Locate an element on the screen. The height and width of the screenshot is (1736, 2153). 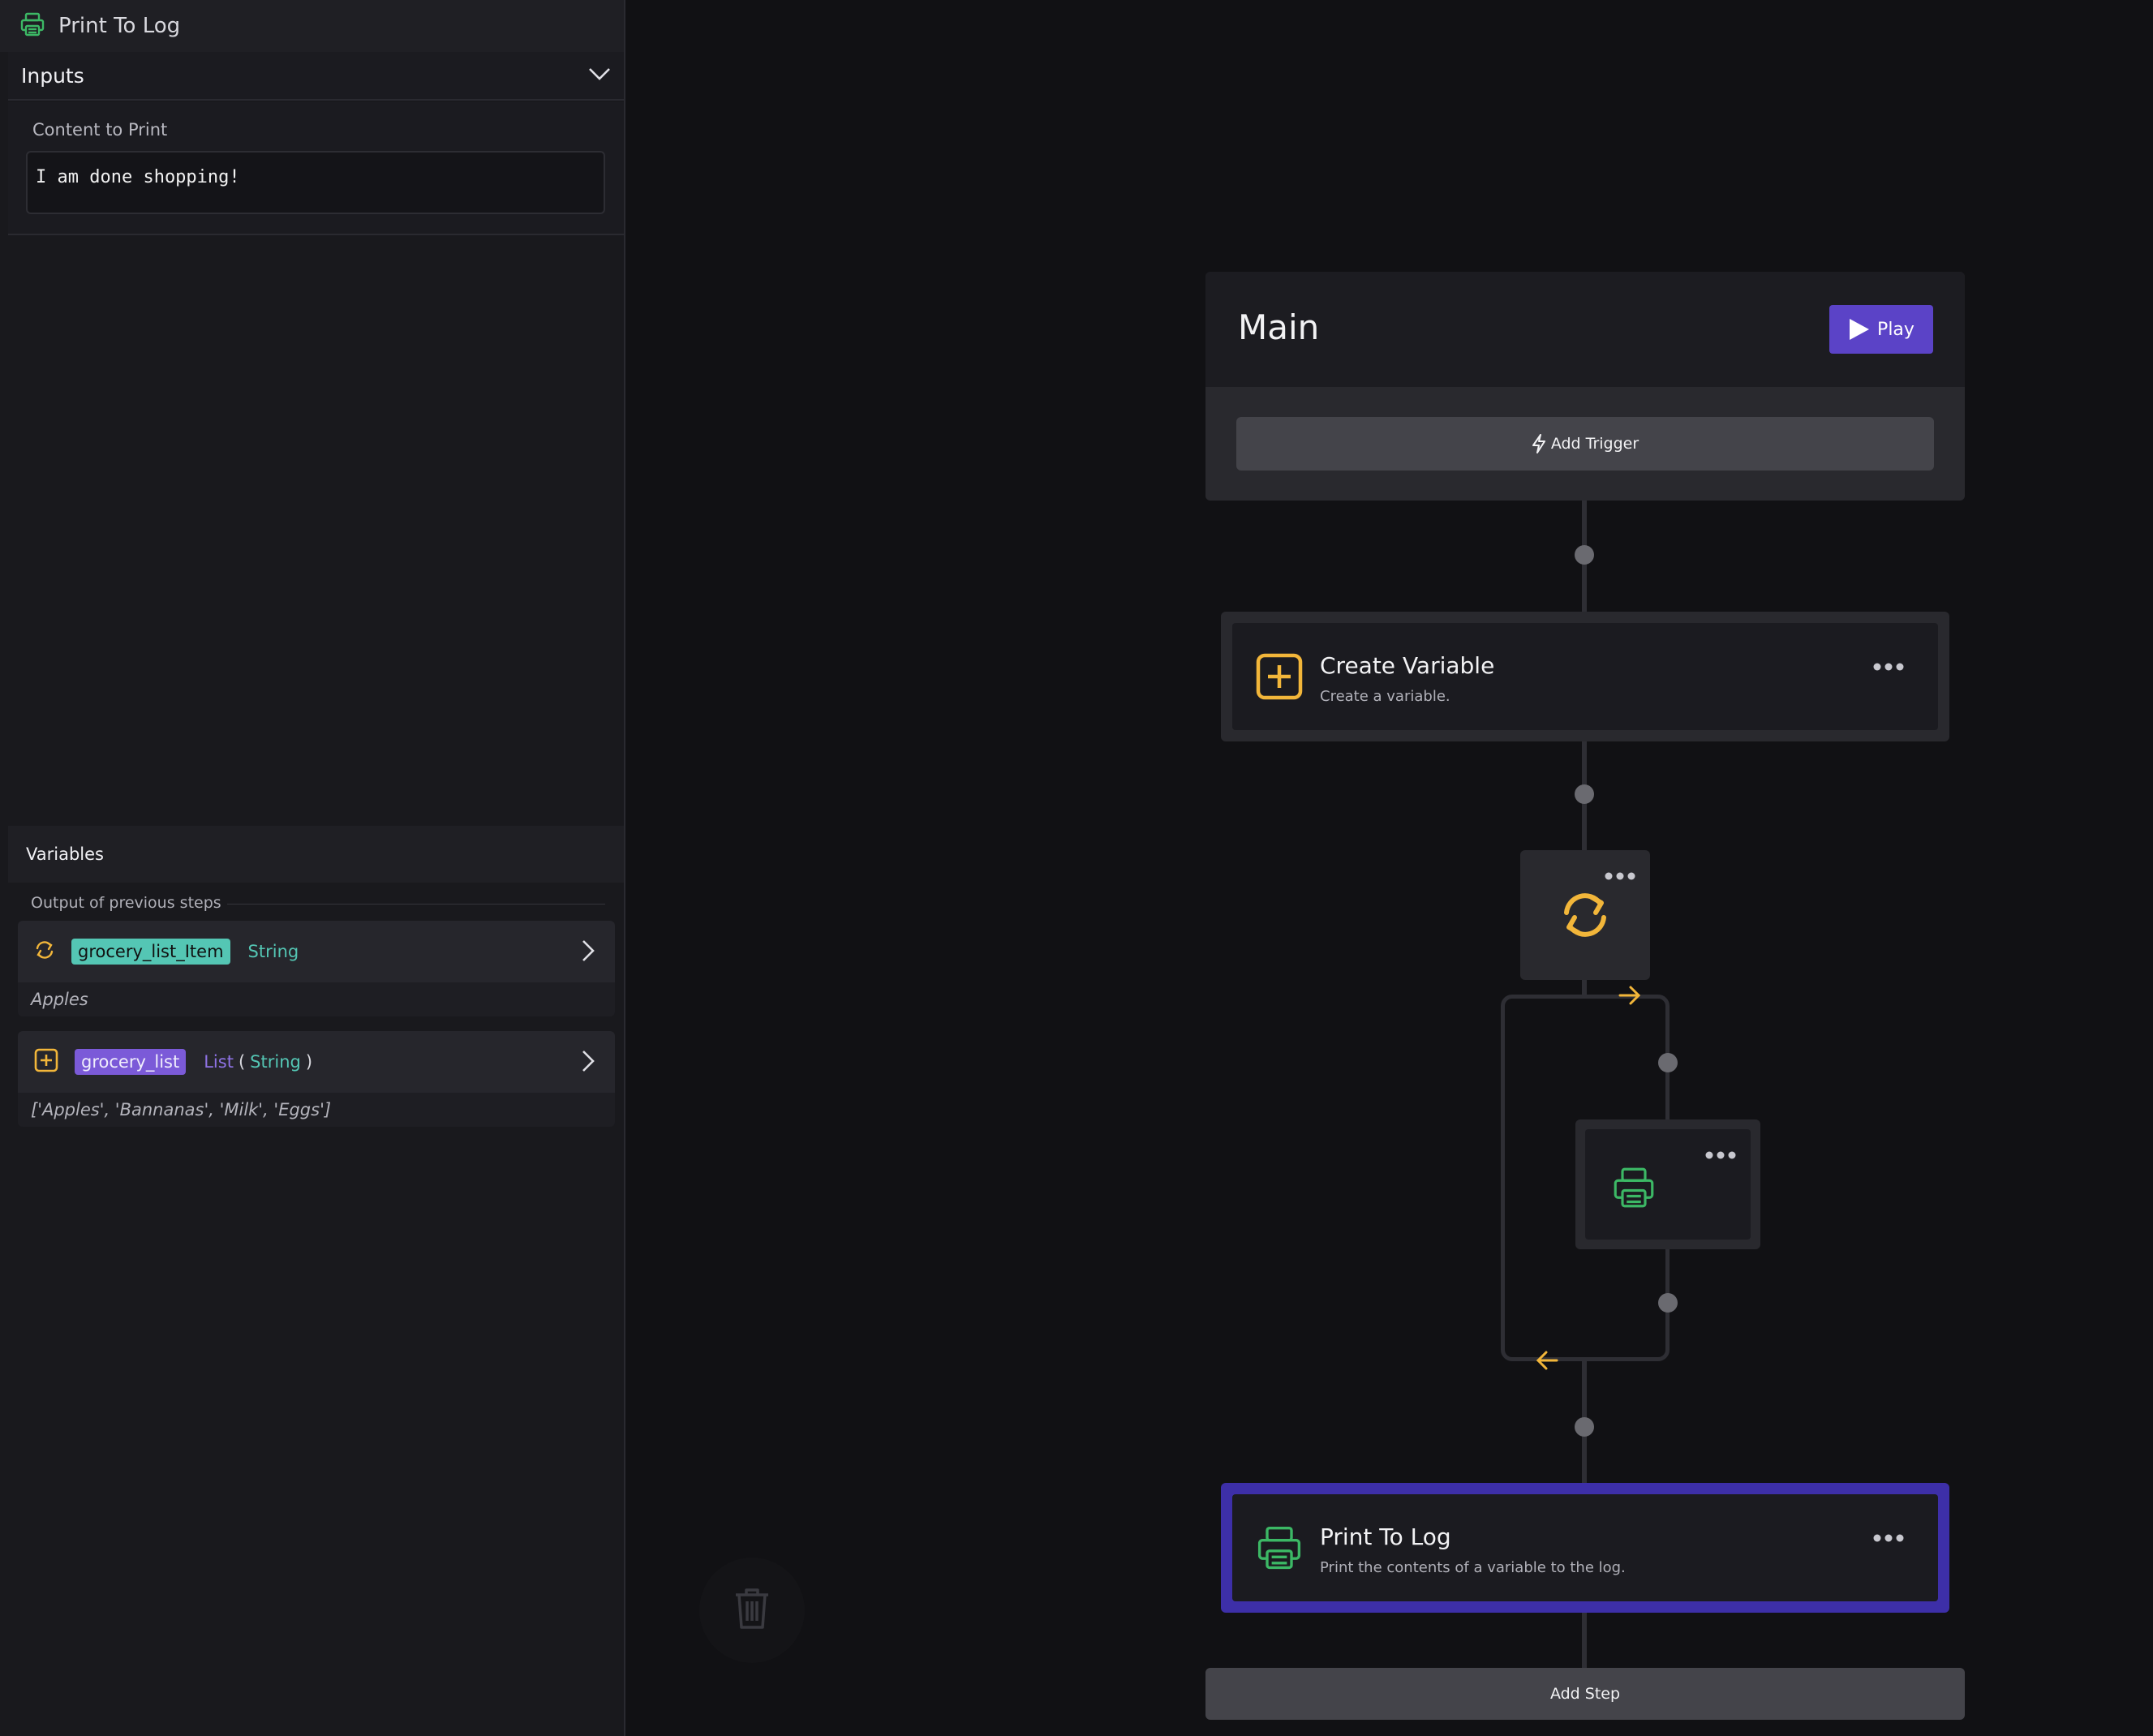
divider is located at coordinates (416, 905).